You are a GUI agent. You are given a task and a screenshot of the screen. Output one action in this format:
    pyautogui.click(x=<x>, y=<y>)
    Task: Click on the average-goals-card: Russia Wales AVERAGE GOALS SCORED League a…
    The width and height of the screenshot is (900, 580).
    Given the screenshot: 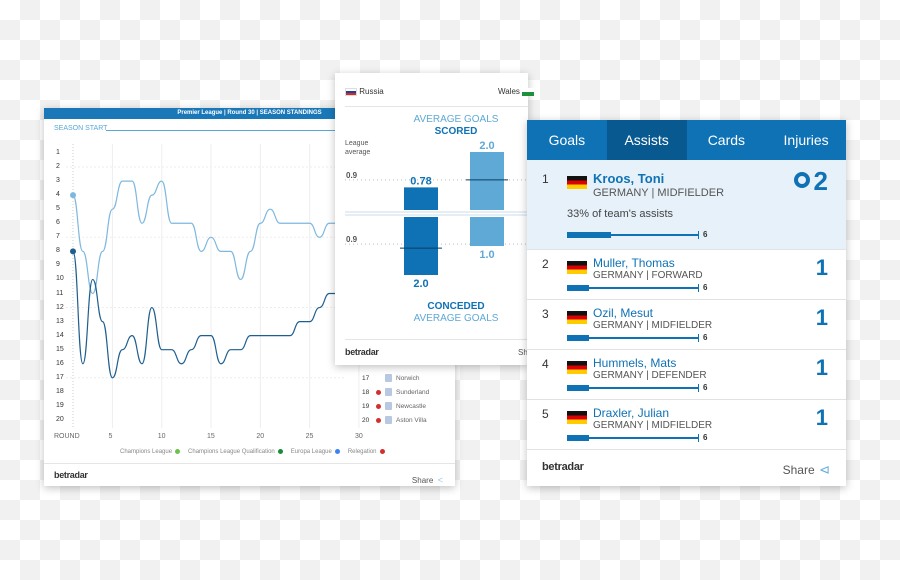 What is the action you would take?
    pyautogui.click(x=435, y=219)
    